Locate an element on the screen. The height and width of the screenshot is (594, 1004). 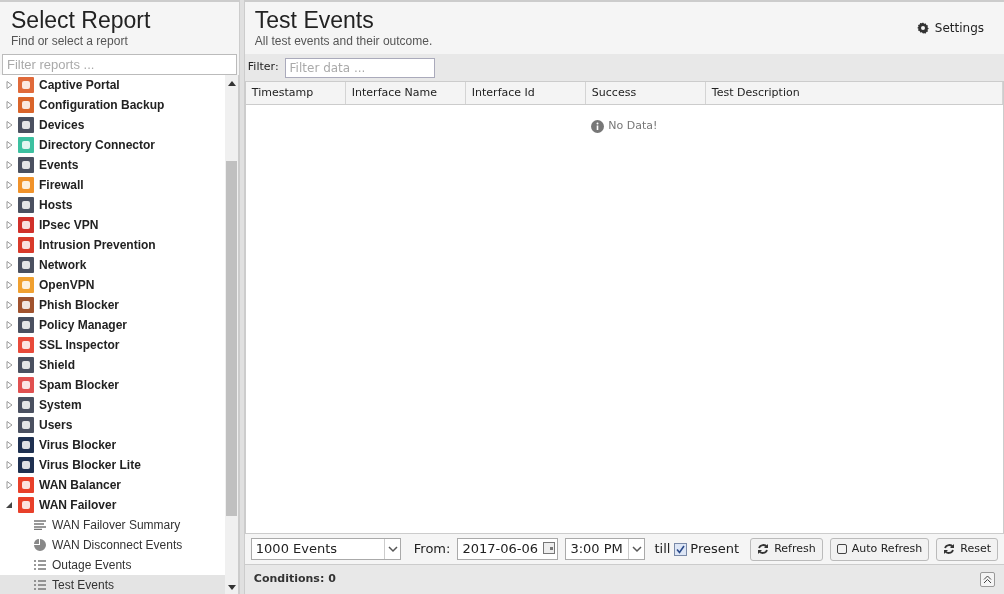
time-select: 3:00 PM is located at coordinates (605, 549).